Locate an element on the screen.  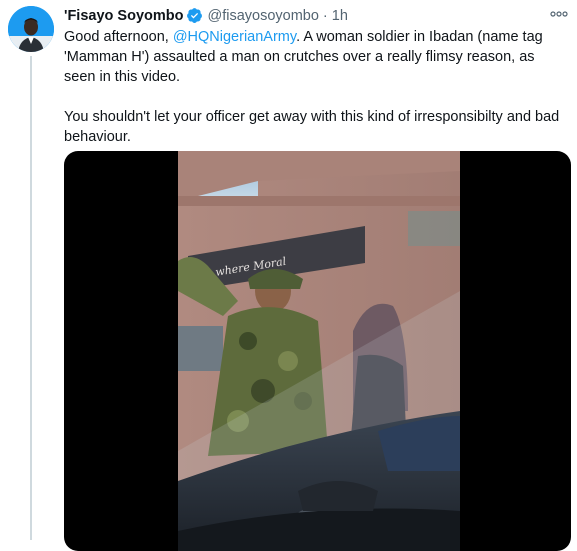
timestamp: 1h is located at coordinates (340, 16).